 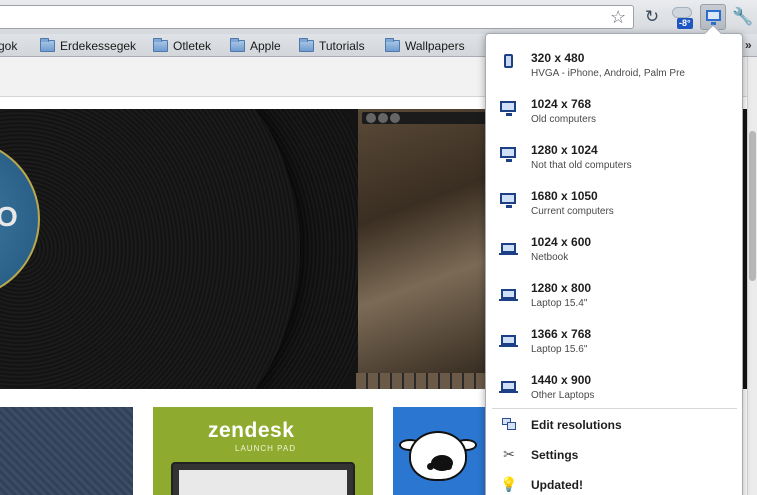 I want to click on resolution-option: 1024 x 768 Old computers, so click(x=614, y=108).